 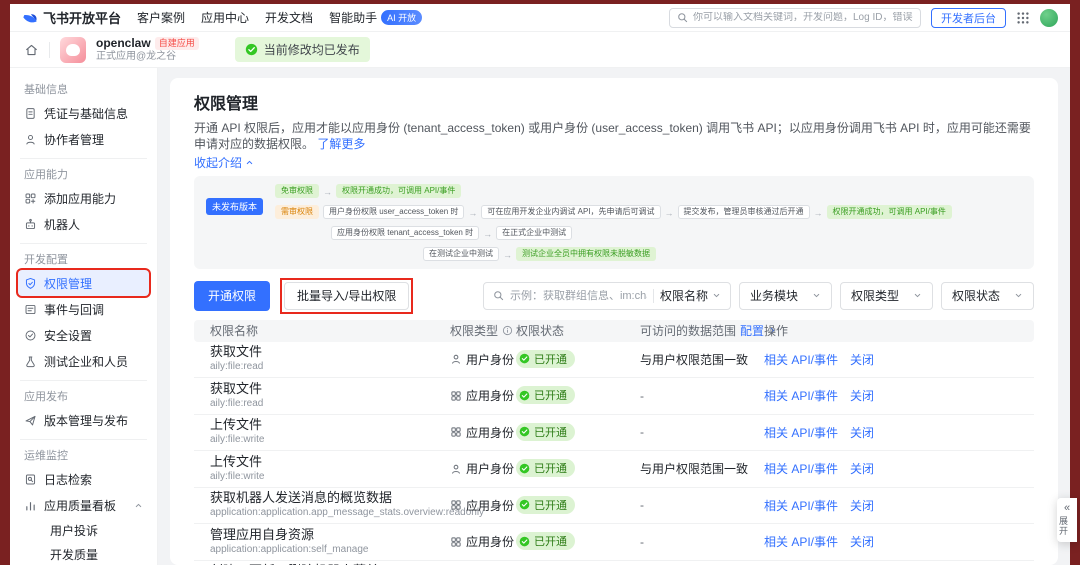 I want to click on nav-item-assistant: 智能助手 AI 开放, so click(x=376, y=17).